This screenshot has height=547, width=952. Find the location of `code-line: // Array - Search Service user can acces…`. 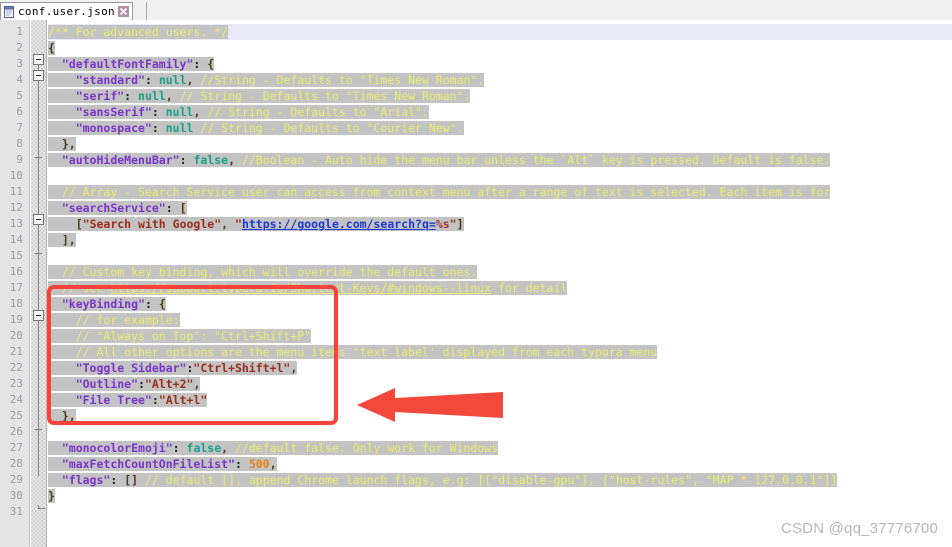

code-line: // Array - Search Service user can acces… is located at coordinates (439, 192).